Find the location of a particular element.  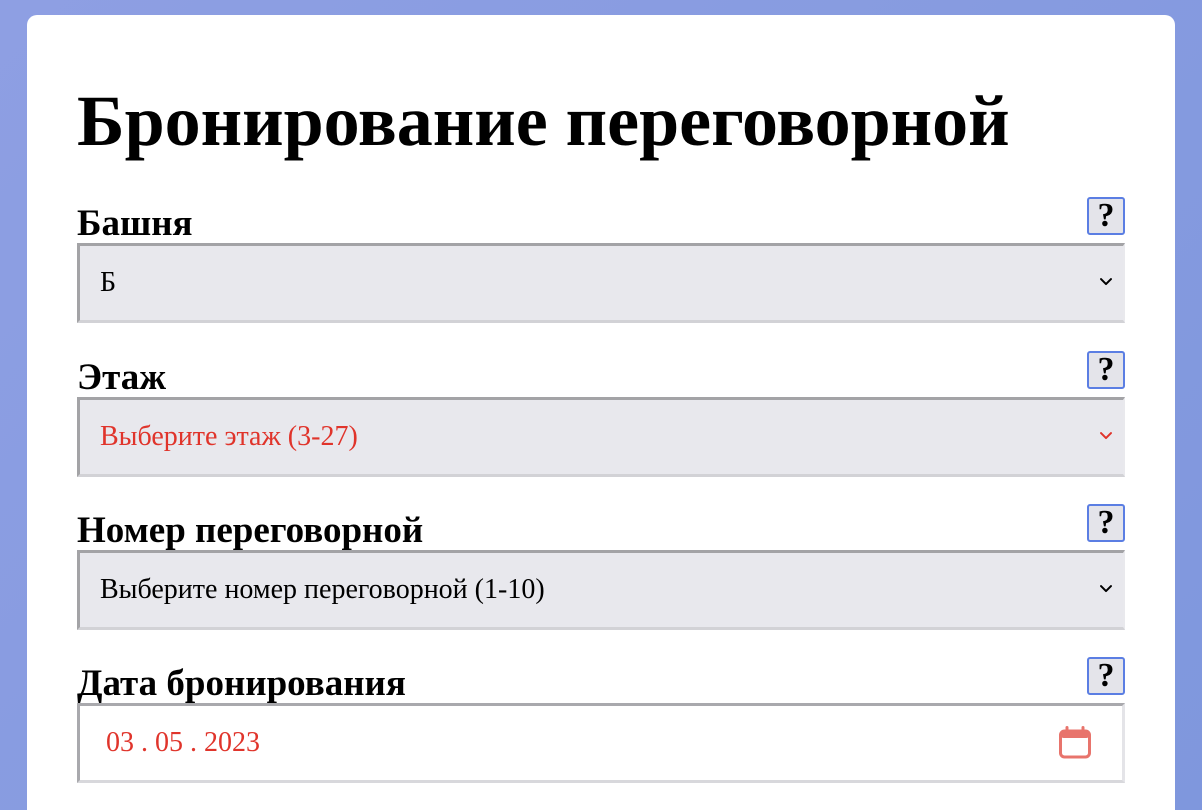

floor-select-placeholder: Выберите этаж (3-27) is located at coordinates (229, 436).